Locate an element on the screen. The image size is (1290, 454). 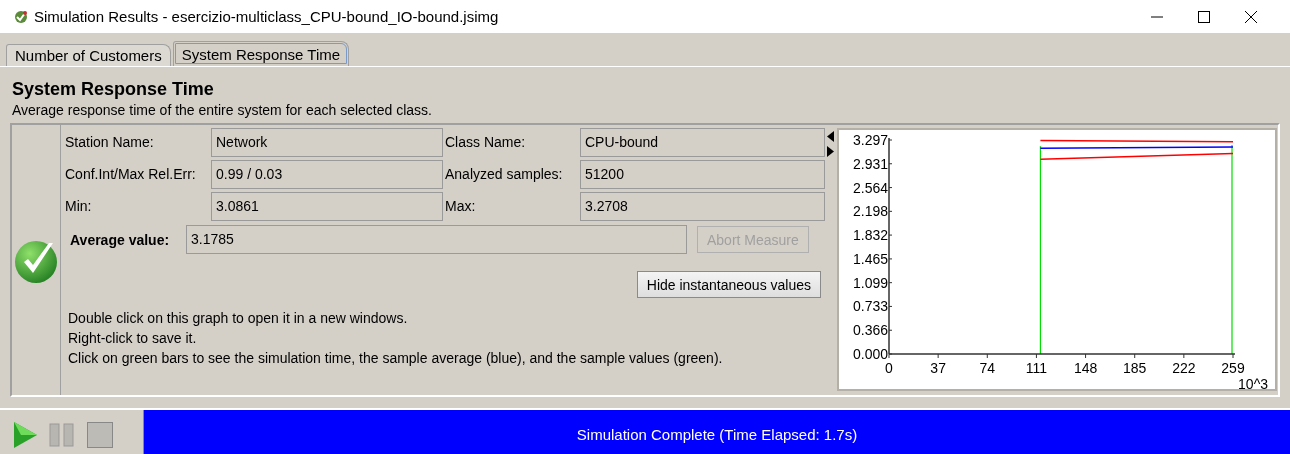
field-label: Analyzed samples: is located at coordinates (504, 174).